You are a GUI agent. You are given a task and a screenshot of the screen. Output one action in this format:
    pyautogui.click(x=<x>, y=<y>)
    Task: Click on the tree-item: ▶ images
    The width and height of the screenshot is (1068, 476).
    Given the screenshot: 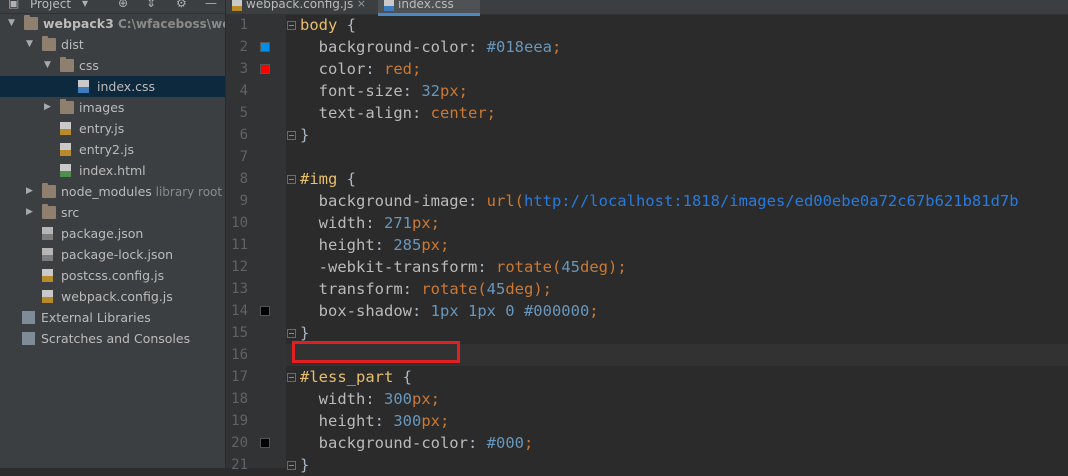 What is the action you would take?
    pyautogui.click(x=112, y=107)
    